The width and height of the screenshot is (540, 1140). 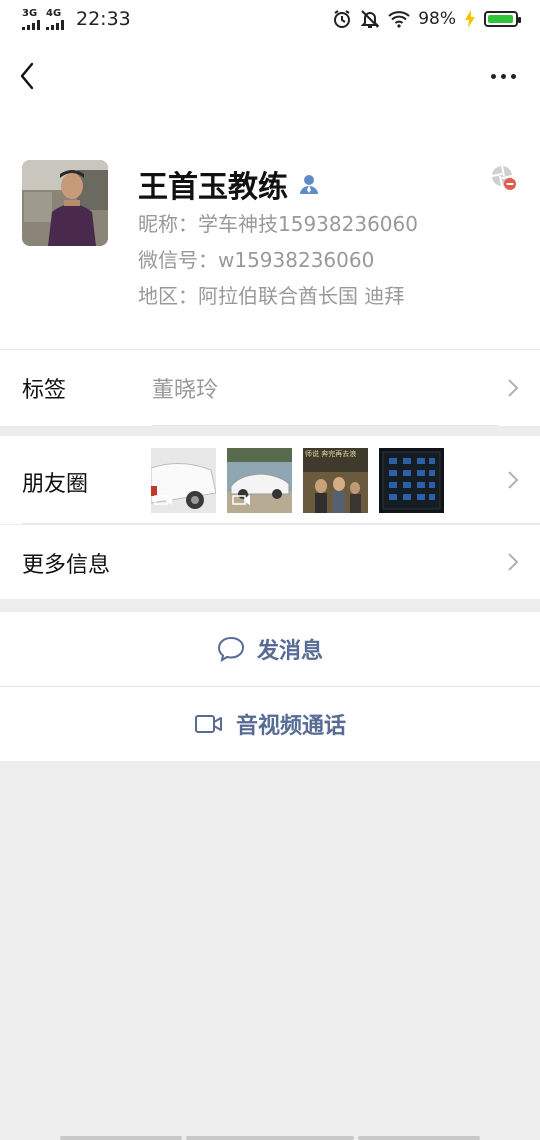 What do you see at coordinates (66, 565) in the screenshot?
I see `more-info-title: 更多信息` at bounding box center [66, 565].